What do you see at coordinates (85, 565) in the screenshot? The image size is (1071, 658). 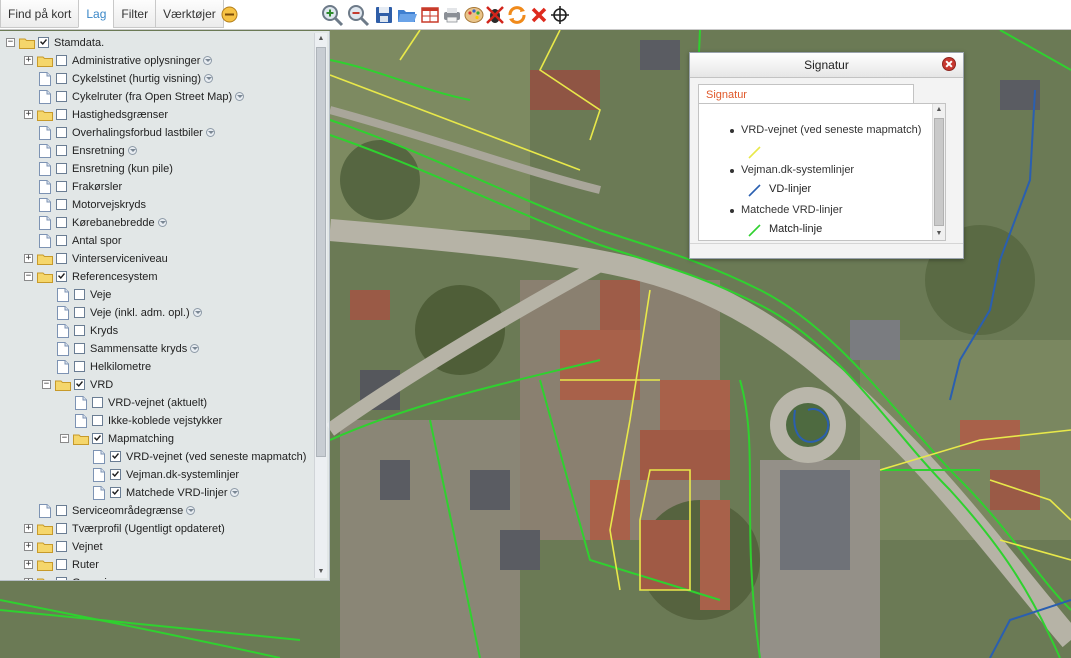 I see `layer-label: Ruter` at bounding box center [85, 565].